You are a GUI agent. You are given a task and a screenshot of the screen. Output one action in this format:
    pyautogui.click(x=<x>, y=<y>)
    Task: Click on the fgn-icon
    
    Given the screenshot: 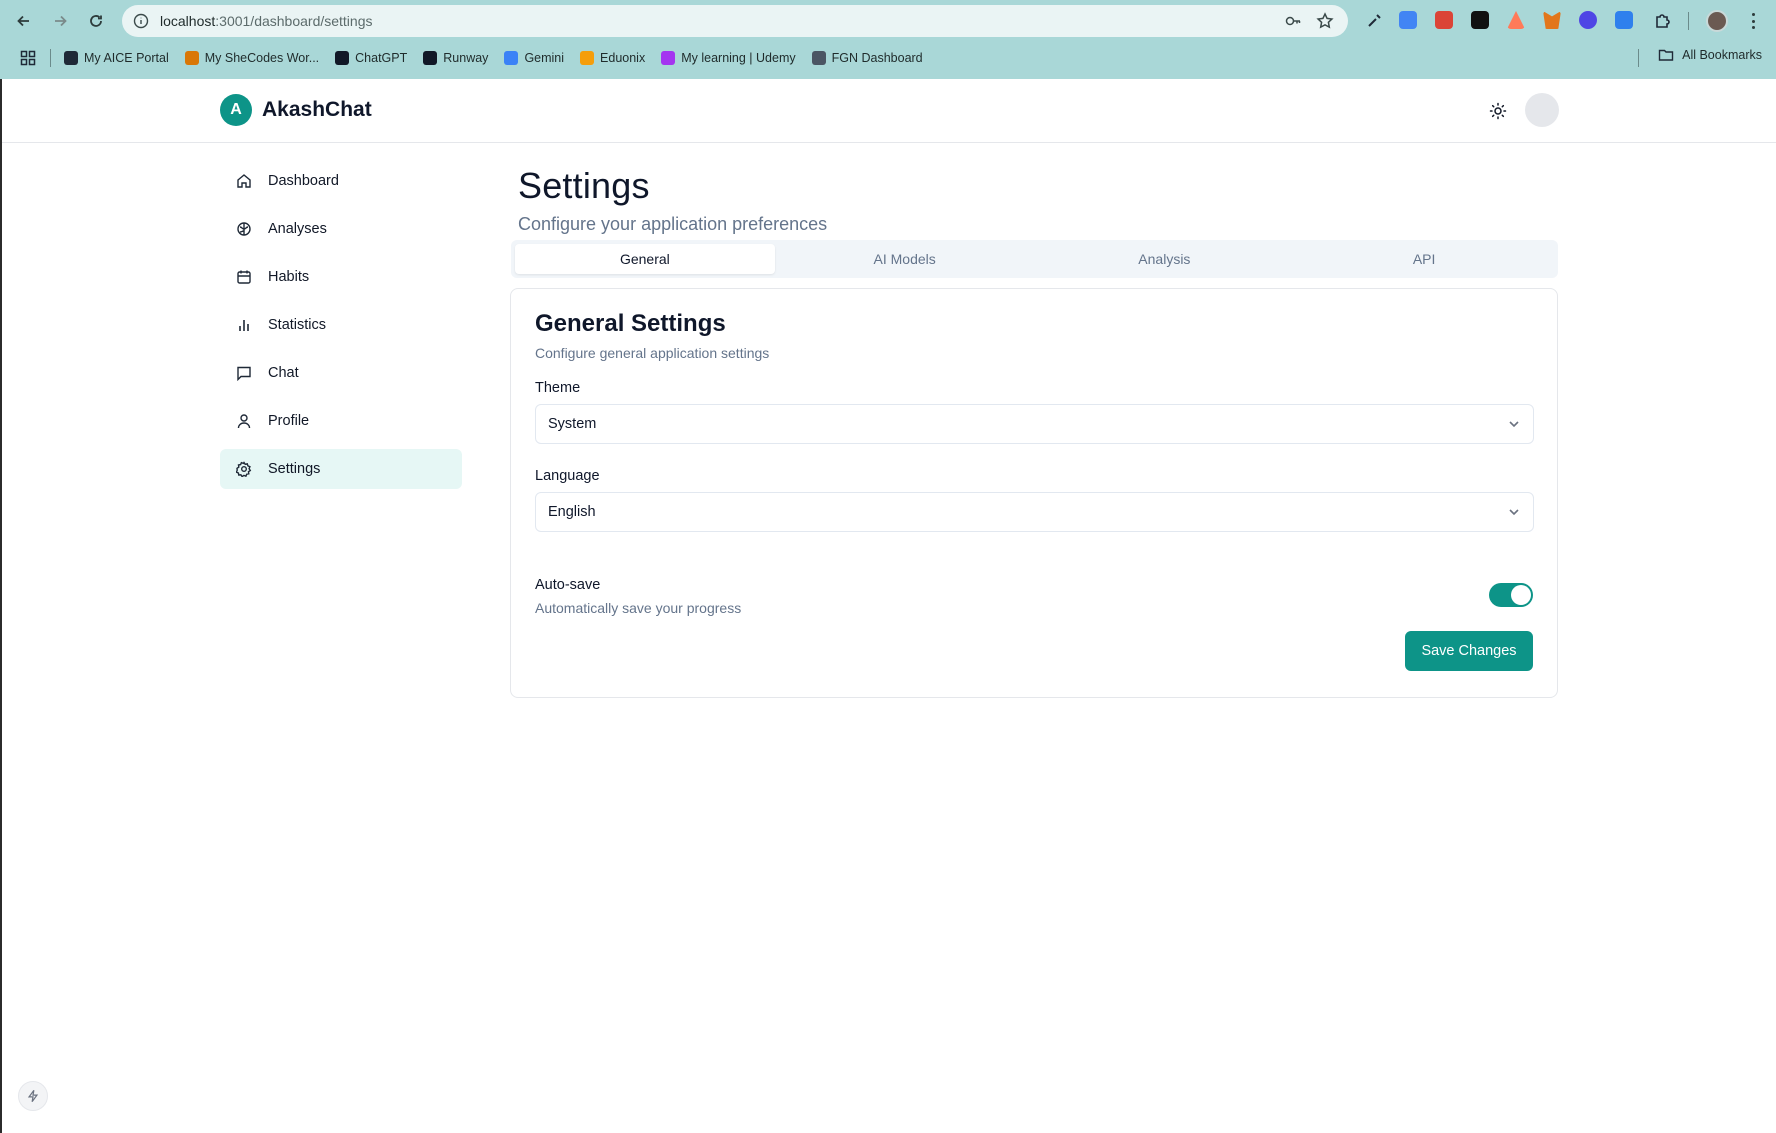 What is the action you would take?
    pyautogui.click(x=818, y=58)
    